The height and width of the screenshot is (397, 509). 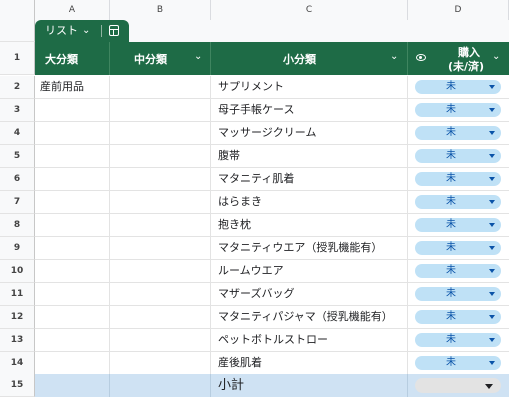 I want to click on subtotal-label: 小計, so click(x=309, y=385).